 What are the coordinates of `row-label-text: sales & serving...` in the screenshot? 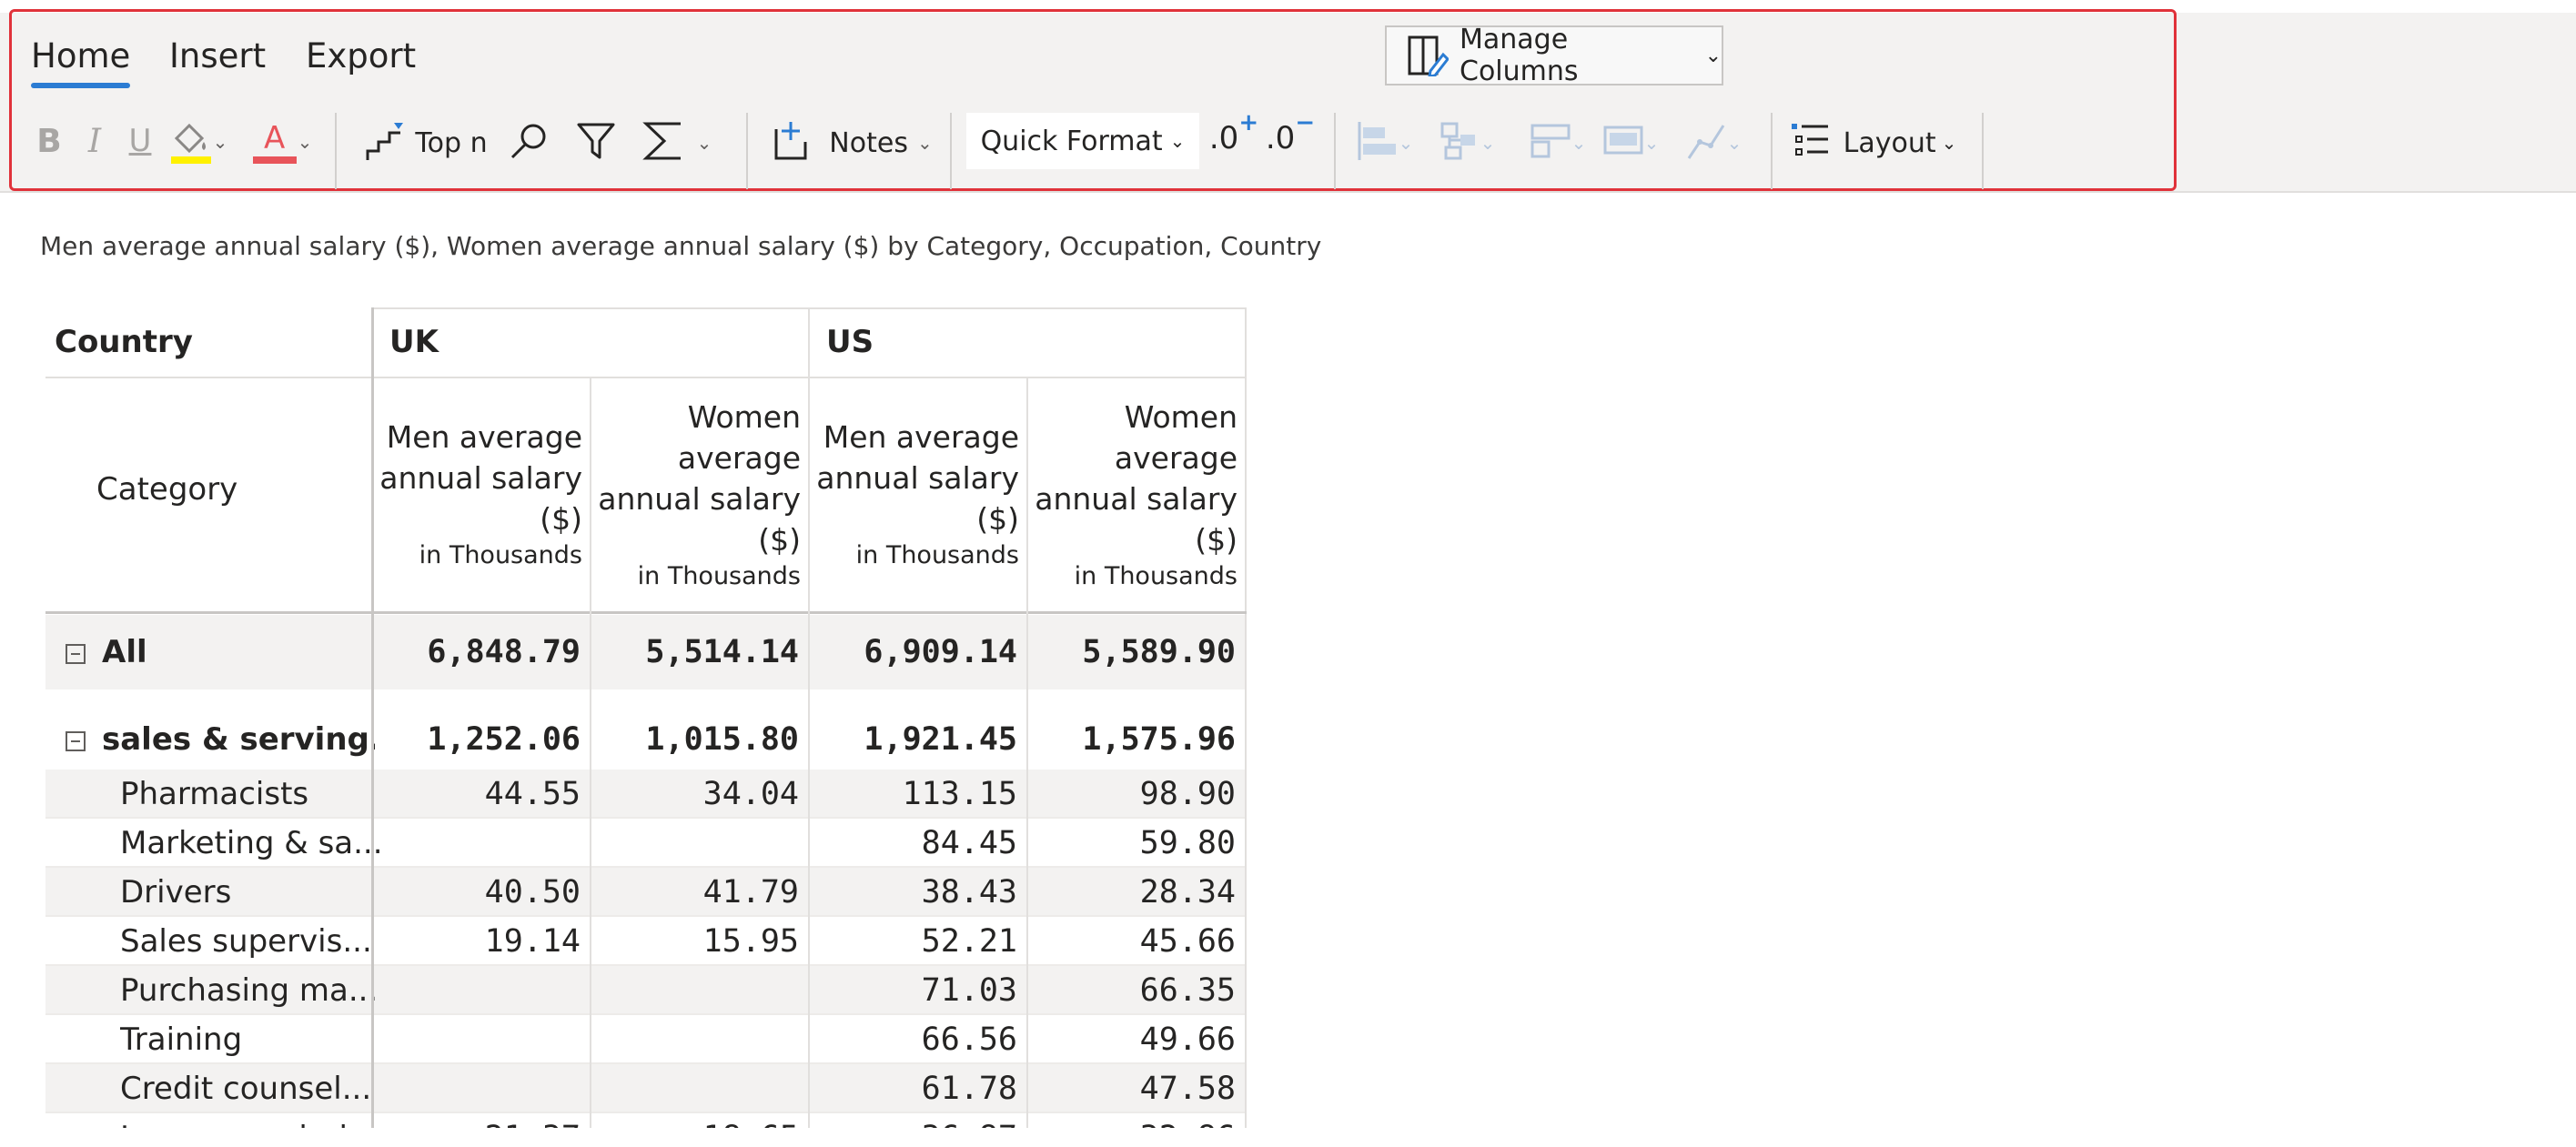 It's located at (238, 739).